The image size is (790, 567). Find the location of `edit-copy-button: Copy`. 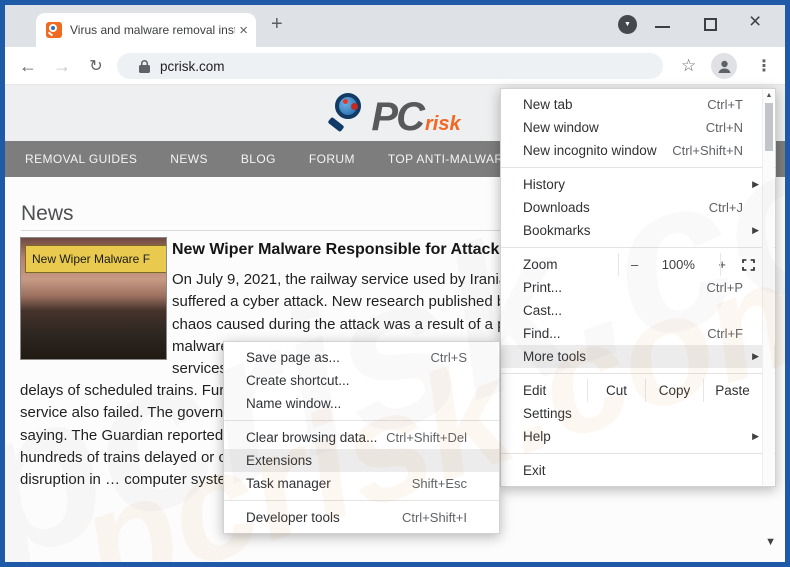

edit-copy-button: Copy is located at coordinates (674, 390).